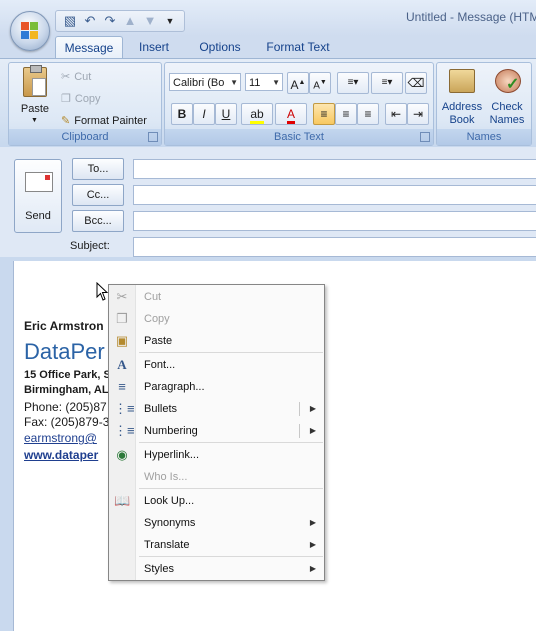 Image resolution: width=536 pixels, height=631 pixels. I want to click on down-arrow-icon: ▼, so click(150, 21).